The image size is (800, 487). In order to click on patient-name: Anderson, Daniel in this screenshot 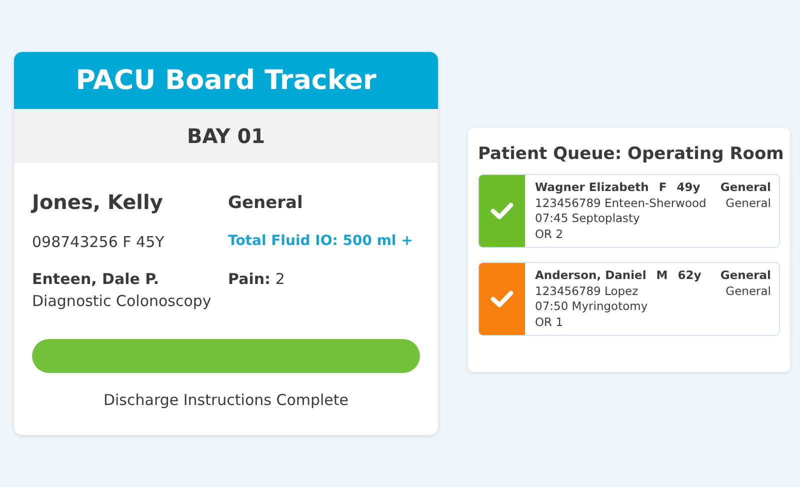, I will do `click(590, 276)`.